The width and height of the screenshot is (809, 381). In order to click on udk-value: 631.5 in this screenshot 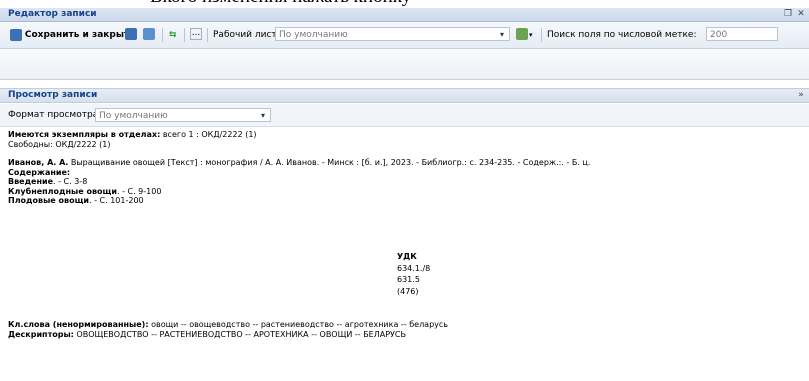, I will do `click(408, 279)`.